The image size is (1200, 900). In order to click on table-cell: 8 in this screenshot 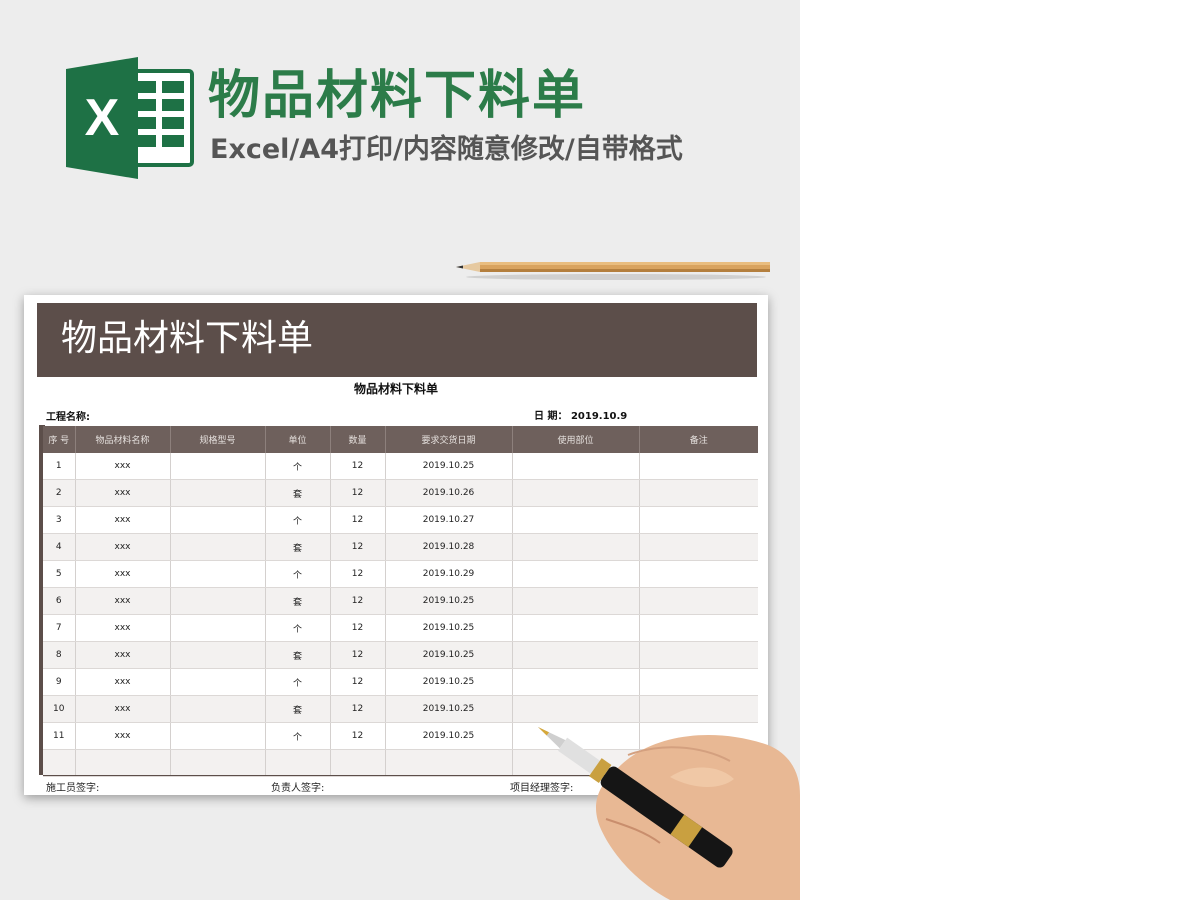, I will do `click(59, 655)`.